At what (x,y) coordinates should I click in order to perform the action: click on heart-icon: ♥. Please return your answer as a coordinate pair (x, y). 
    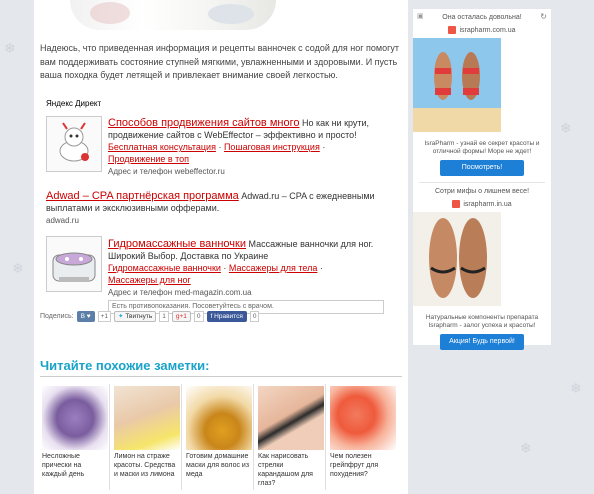
    Looking at the image, I should click on (88, 316).